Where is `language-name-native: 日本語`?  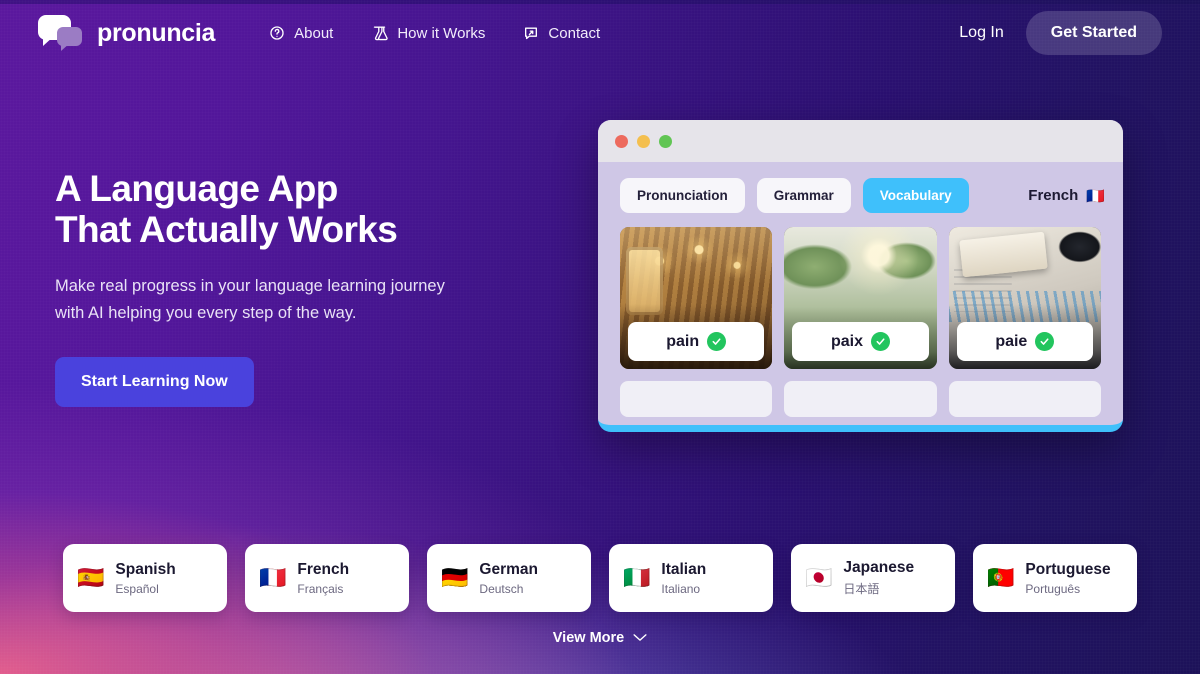 language-name-native: 日本語 is located at coordinates (861, 589).